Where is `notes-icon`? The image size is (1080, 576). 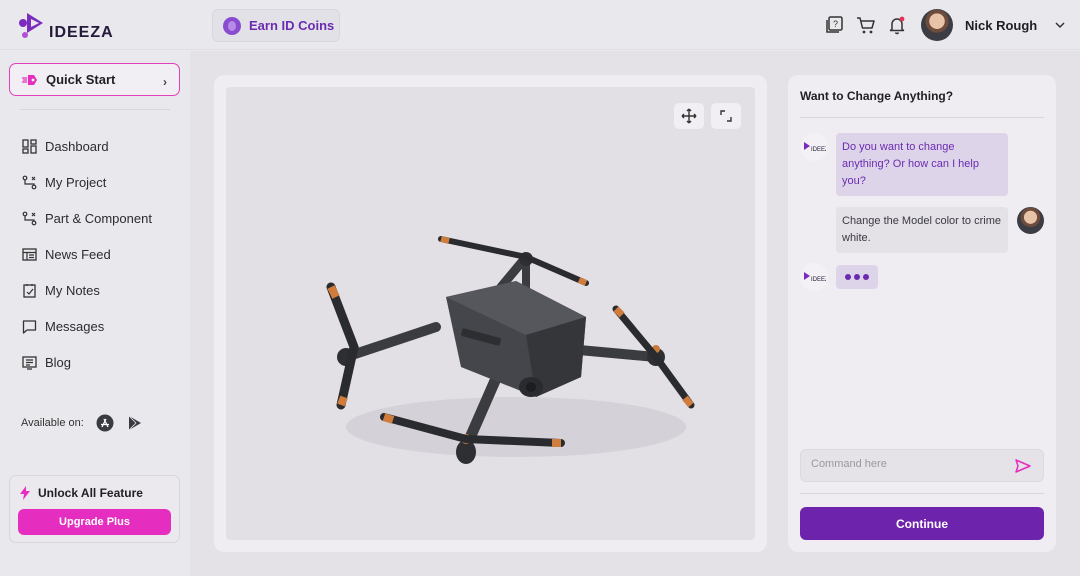 notes-icon is located at coordinates (29, 290).